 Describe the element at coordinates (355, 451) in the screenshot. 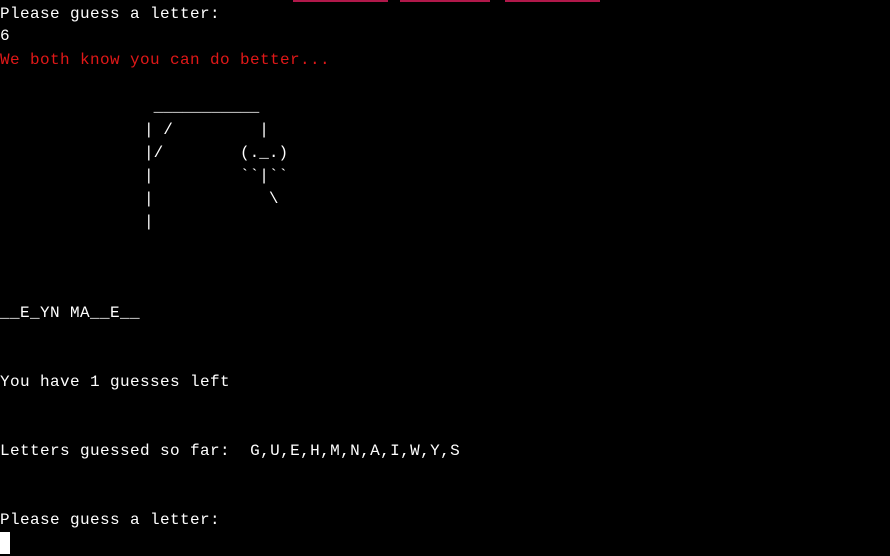

I see `letters-guessed-list: G,U,E,H,M,N,A,I,W,Y,S` at that location.